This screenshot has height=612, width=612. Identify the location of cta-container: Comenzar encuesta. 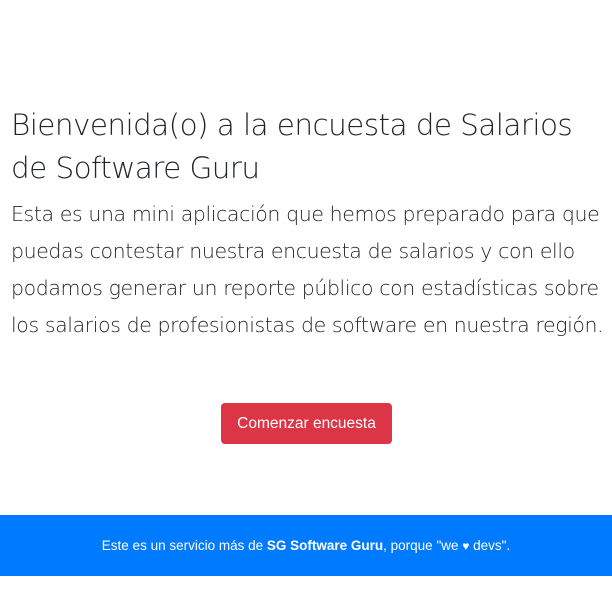
(306, 423).